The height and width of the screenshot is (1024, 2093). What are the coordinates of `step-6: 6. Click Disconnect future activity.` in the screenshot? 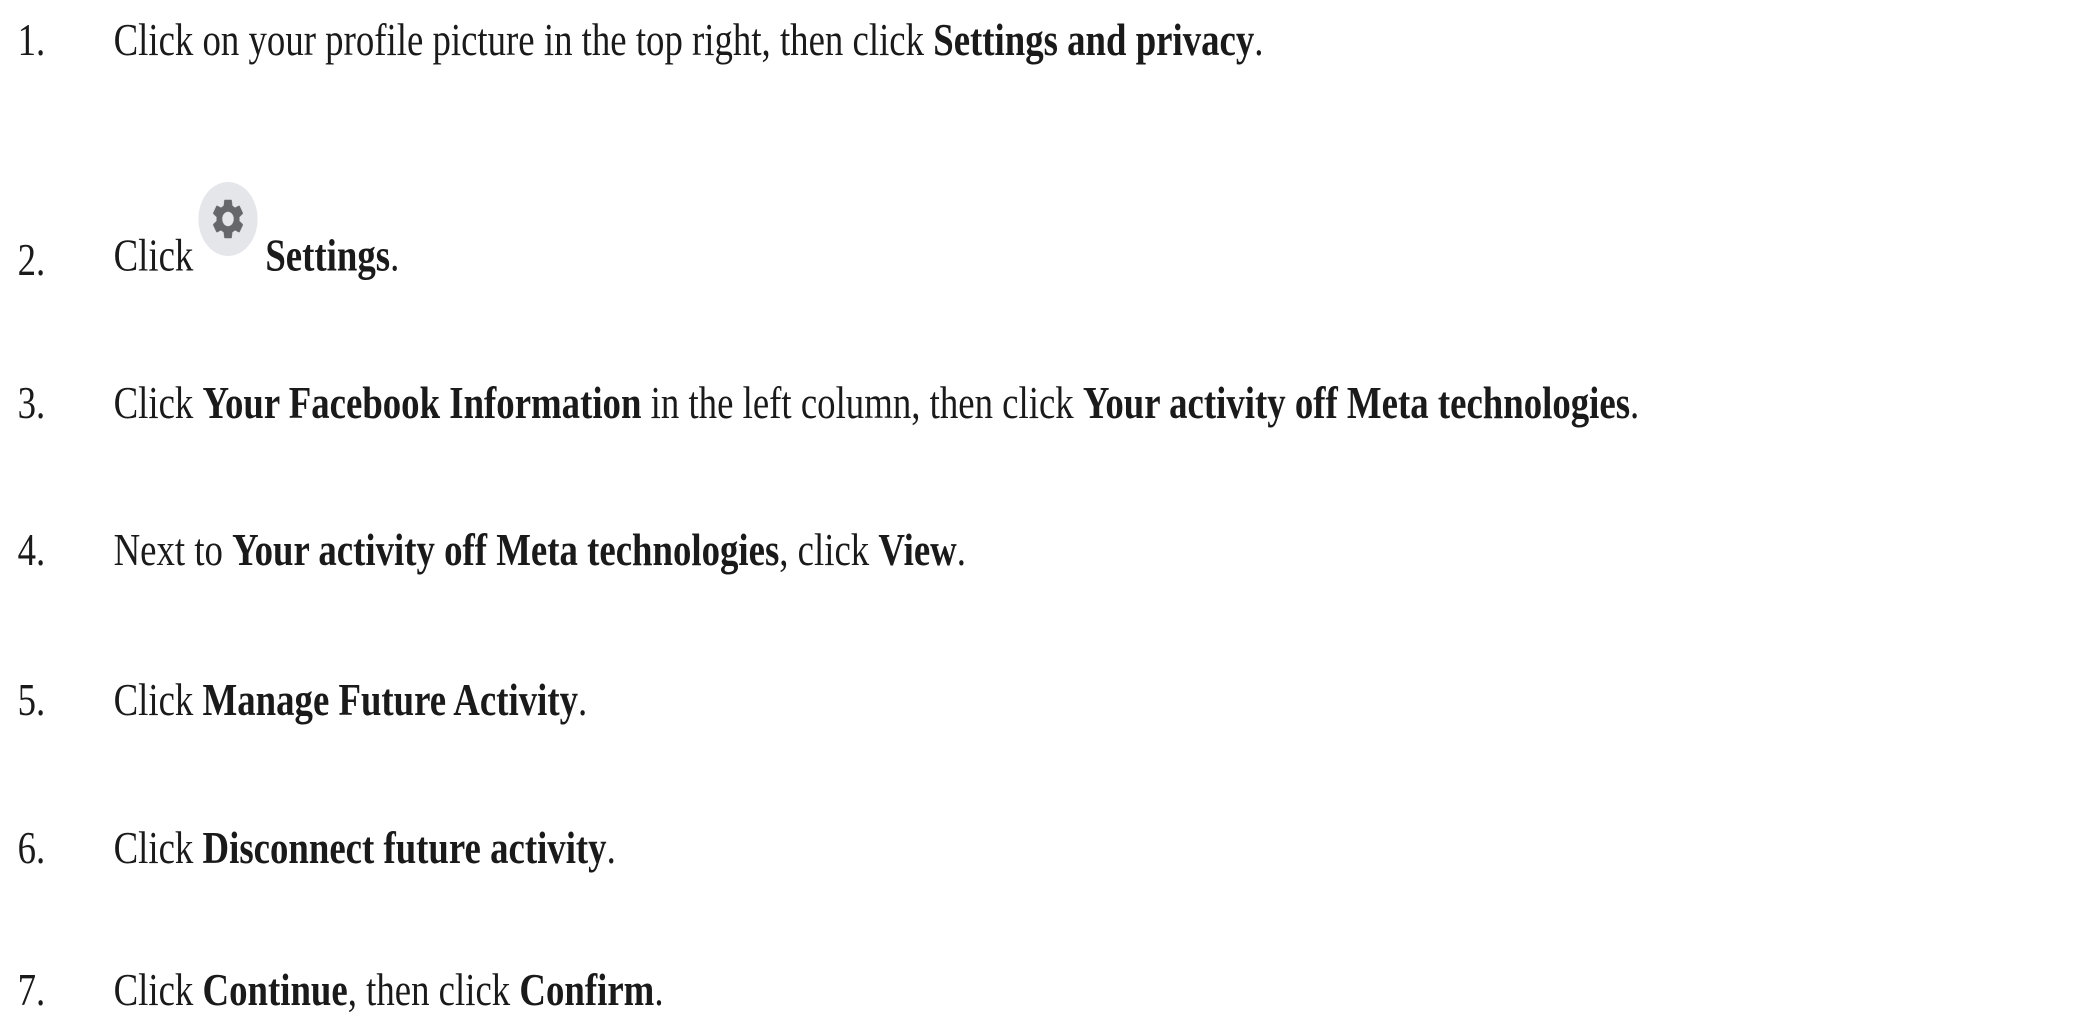 It's located at (837, 848).